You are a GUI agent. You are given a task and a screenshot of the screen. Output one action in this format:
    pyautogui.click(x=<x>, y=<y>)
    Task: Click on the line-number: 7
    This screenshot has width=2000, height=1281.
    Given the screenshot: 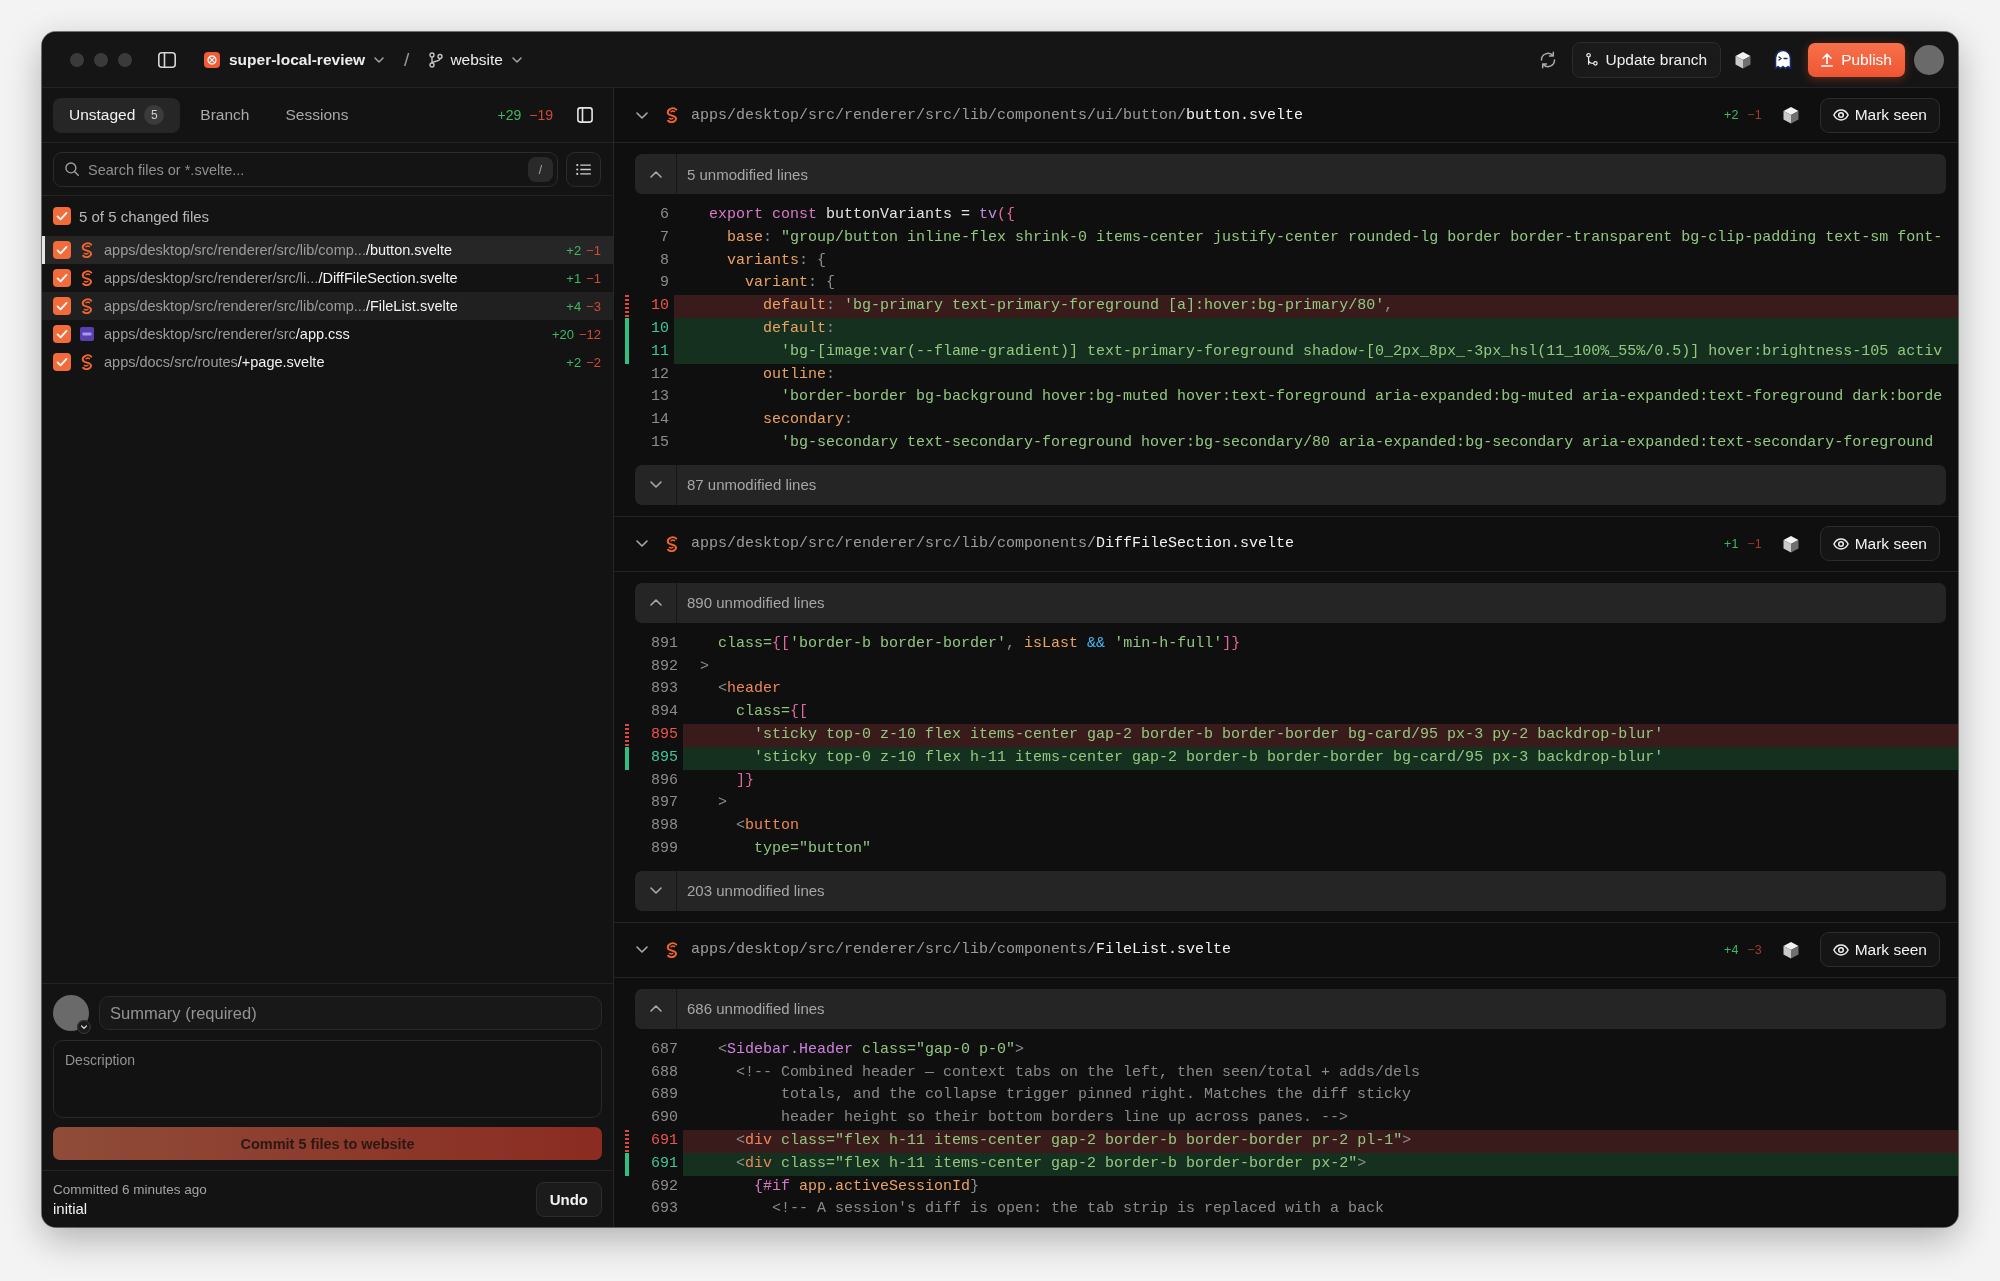 What is the action you would take?
    pyautogui.click(x=664, y=237)
    